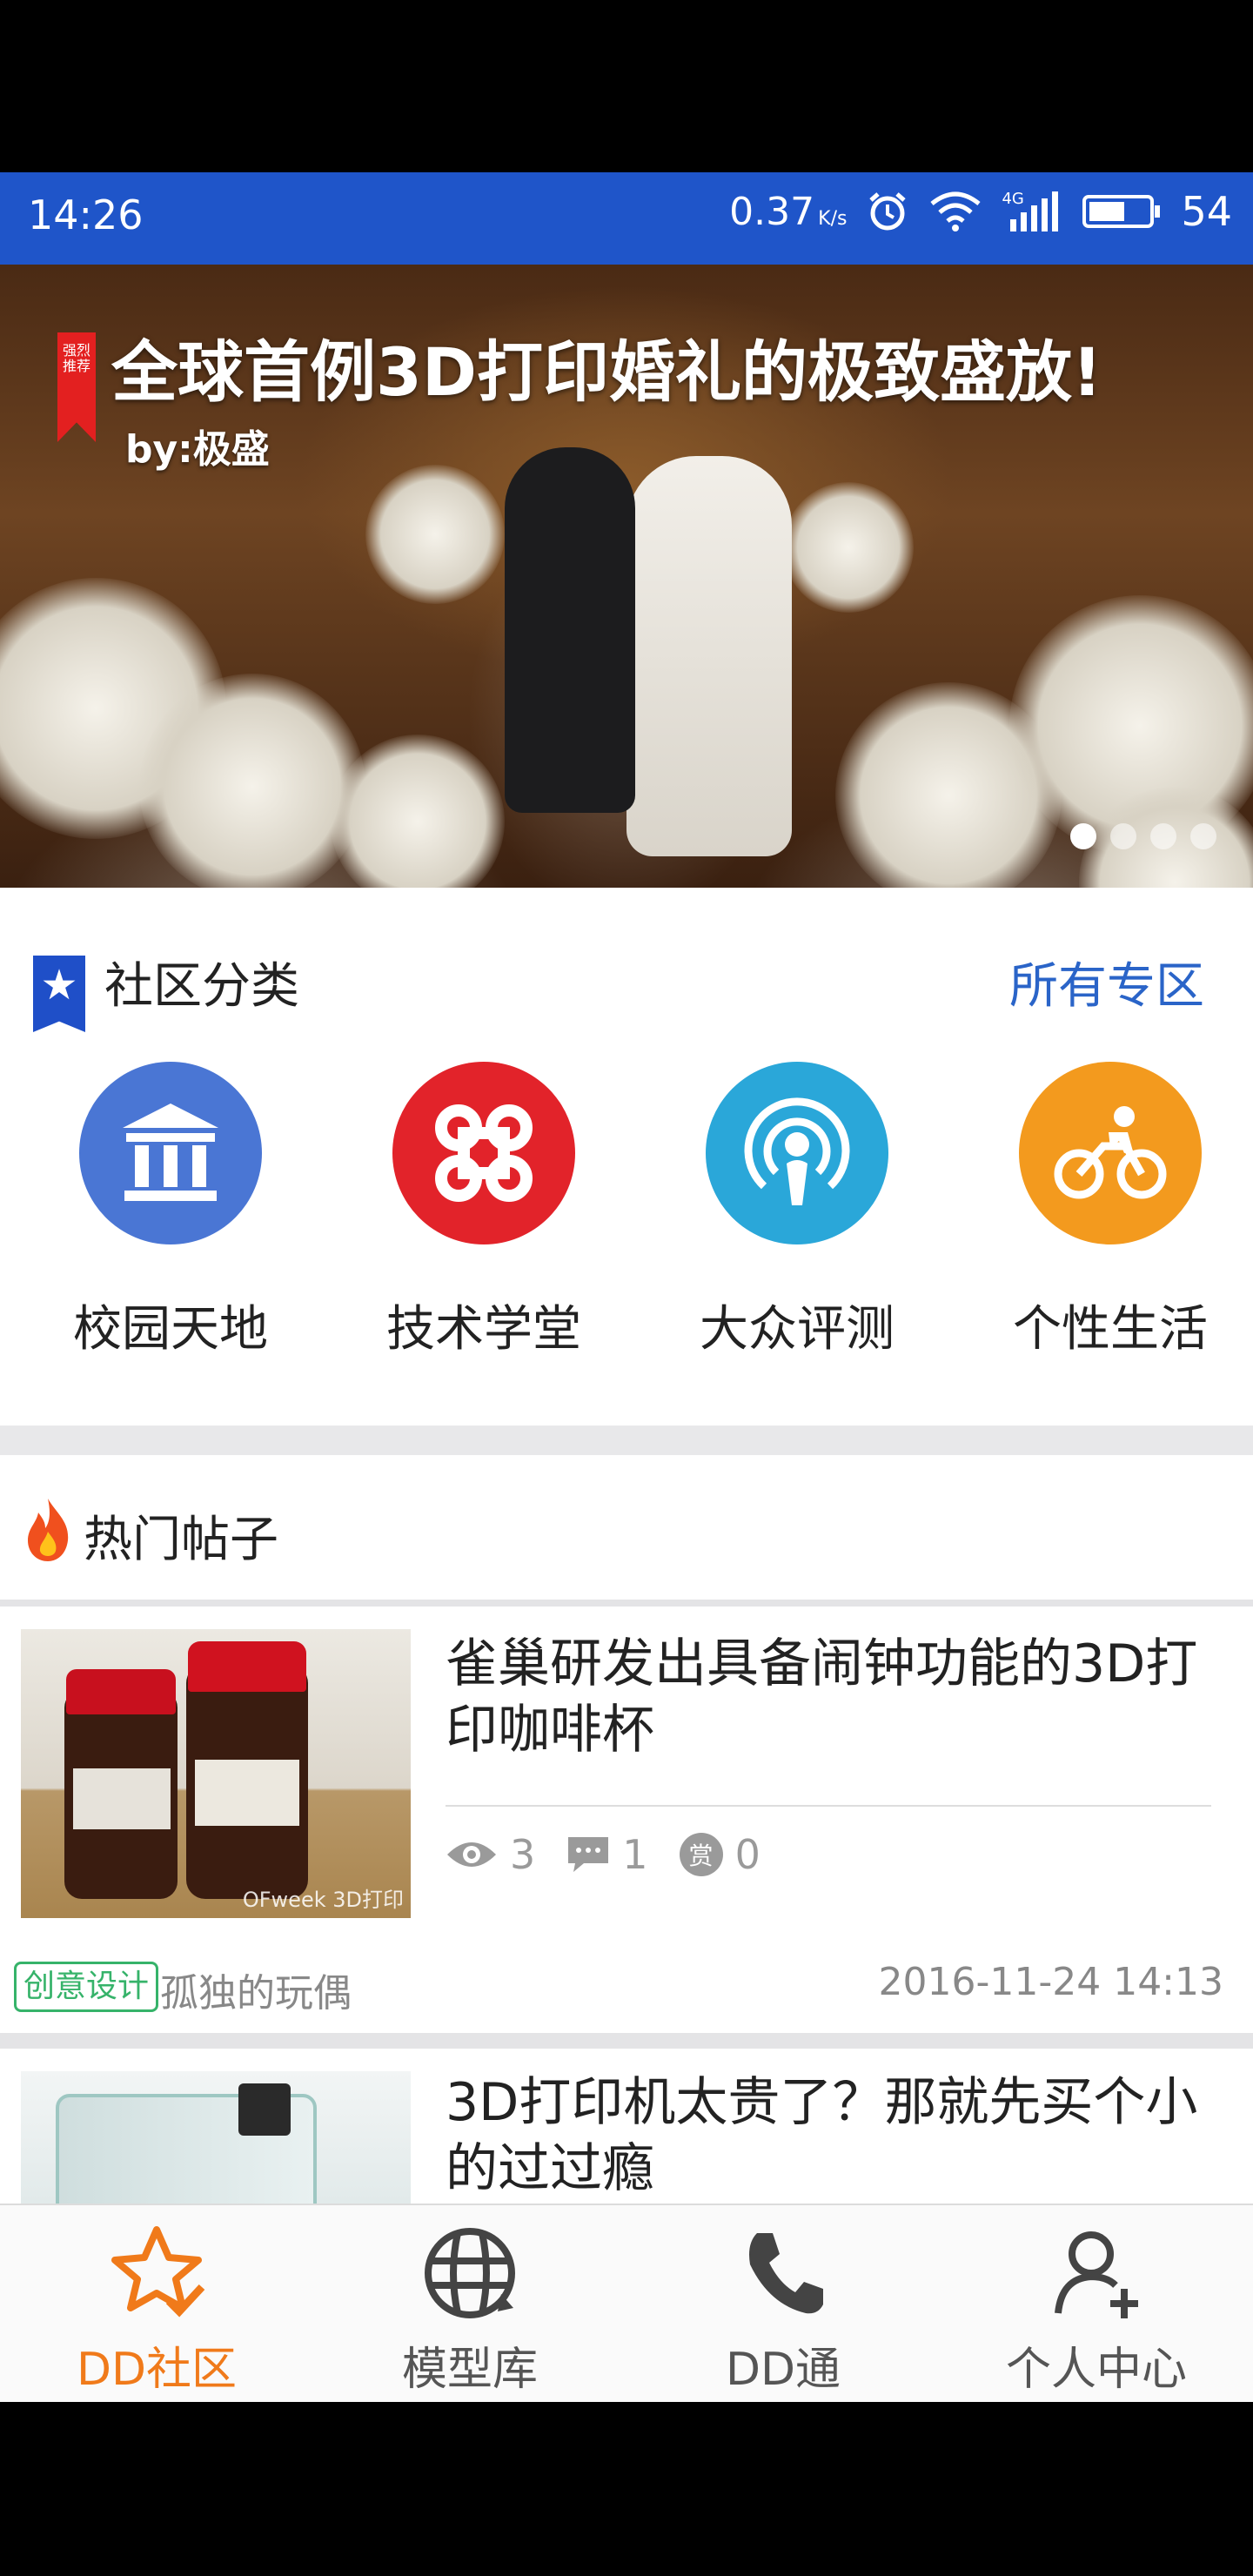 This screenshot has height=2576, width=1253. What do you see at coordinates (783, 2370) in the screenshot?
I see `tab-label: DD通` at bounding box center [783, 2370].